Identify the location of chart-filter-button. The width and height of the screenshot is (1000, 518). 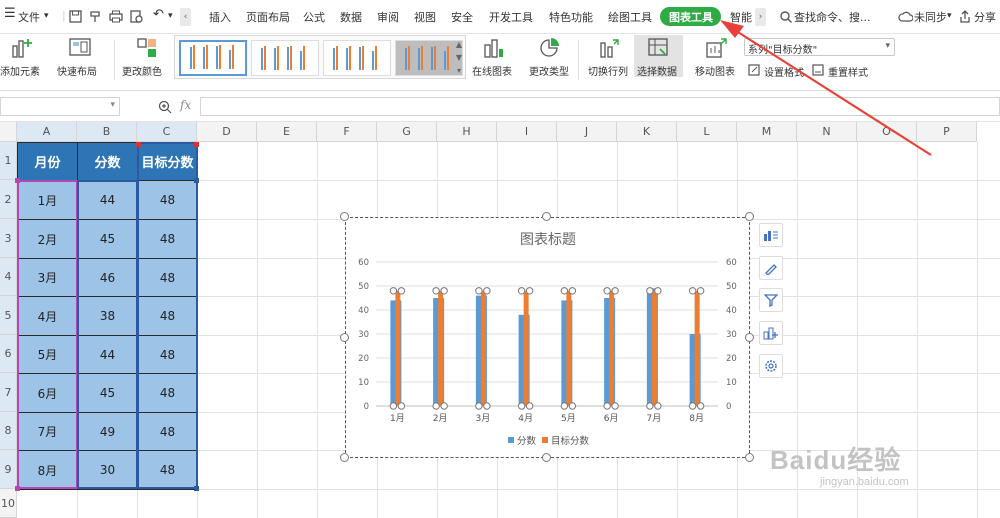
(771, 300).